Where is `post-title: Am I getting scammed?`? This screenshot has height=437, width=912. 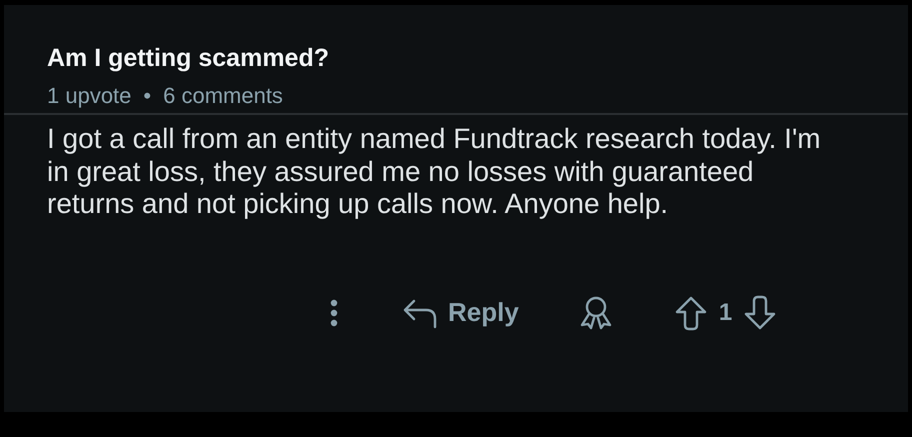 post-title: Am I getting scammed? is located at coordinates (188, 58).